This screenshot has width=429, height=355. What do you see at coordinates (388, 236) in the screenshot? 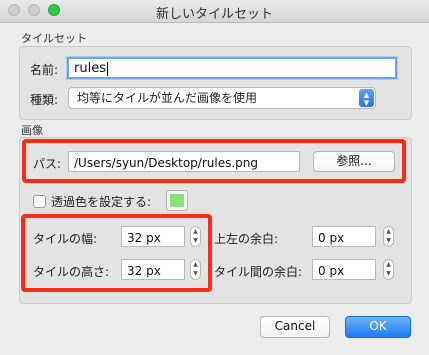
I see `margin-stepper: ▲ ▼` at bounding box center [388, 236].